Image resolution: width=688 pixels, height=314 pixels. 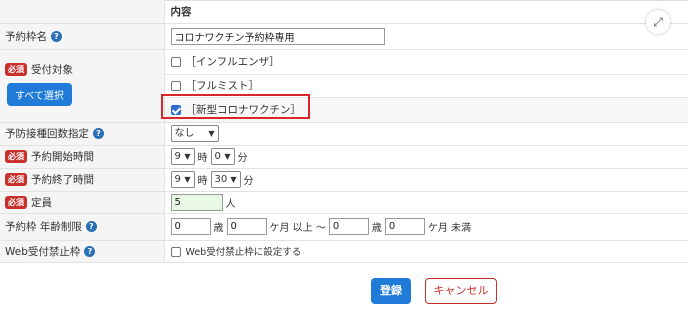 I want to click on dose-count-label: 予防接種回数指定?, so click(x=82, y=134).